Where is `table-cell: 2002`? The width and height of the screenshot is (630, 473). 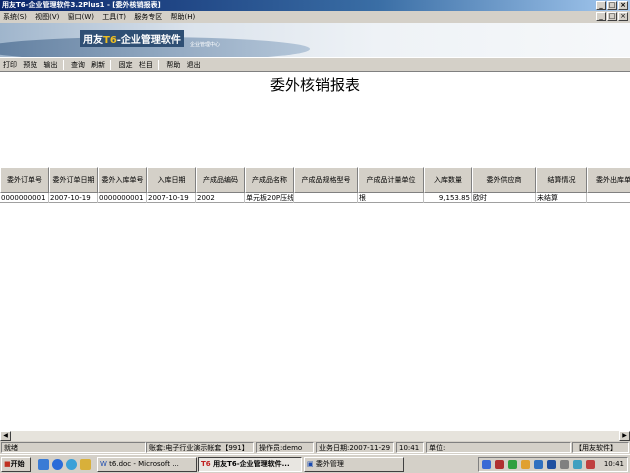 table-cell: 2002 is located at coordinates (220, 198).